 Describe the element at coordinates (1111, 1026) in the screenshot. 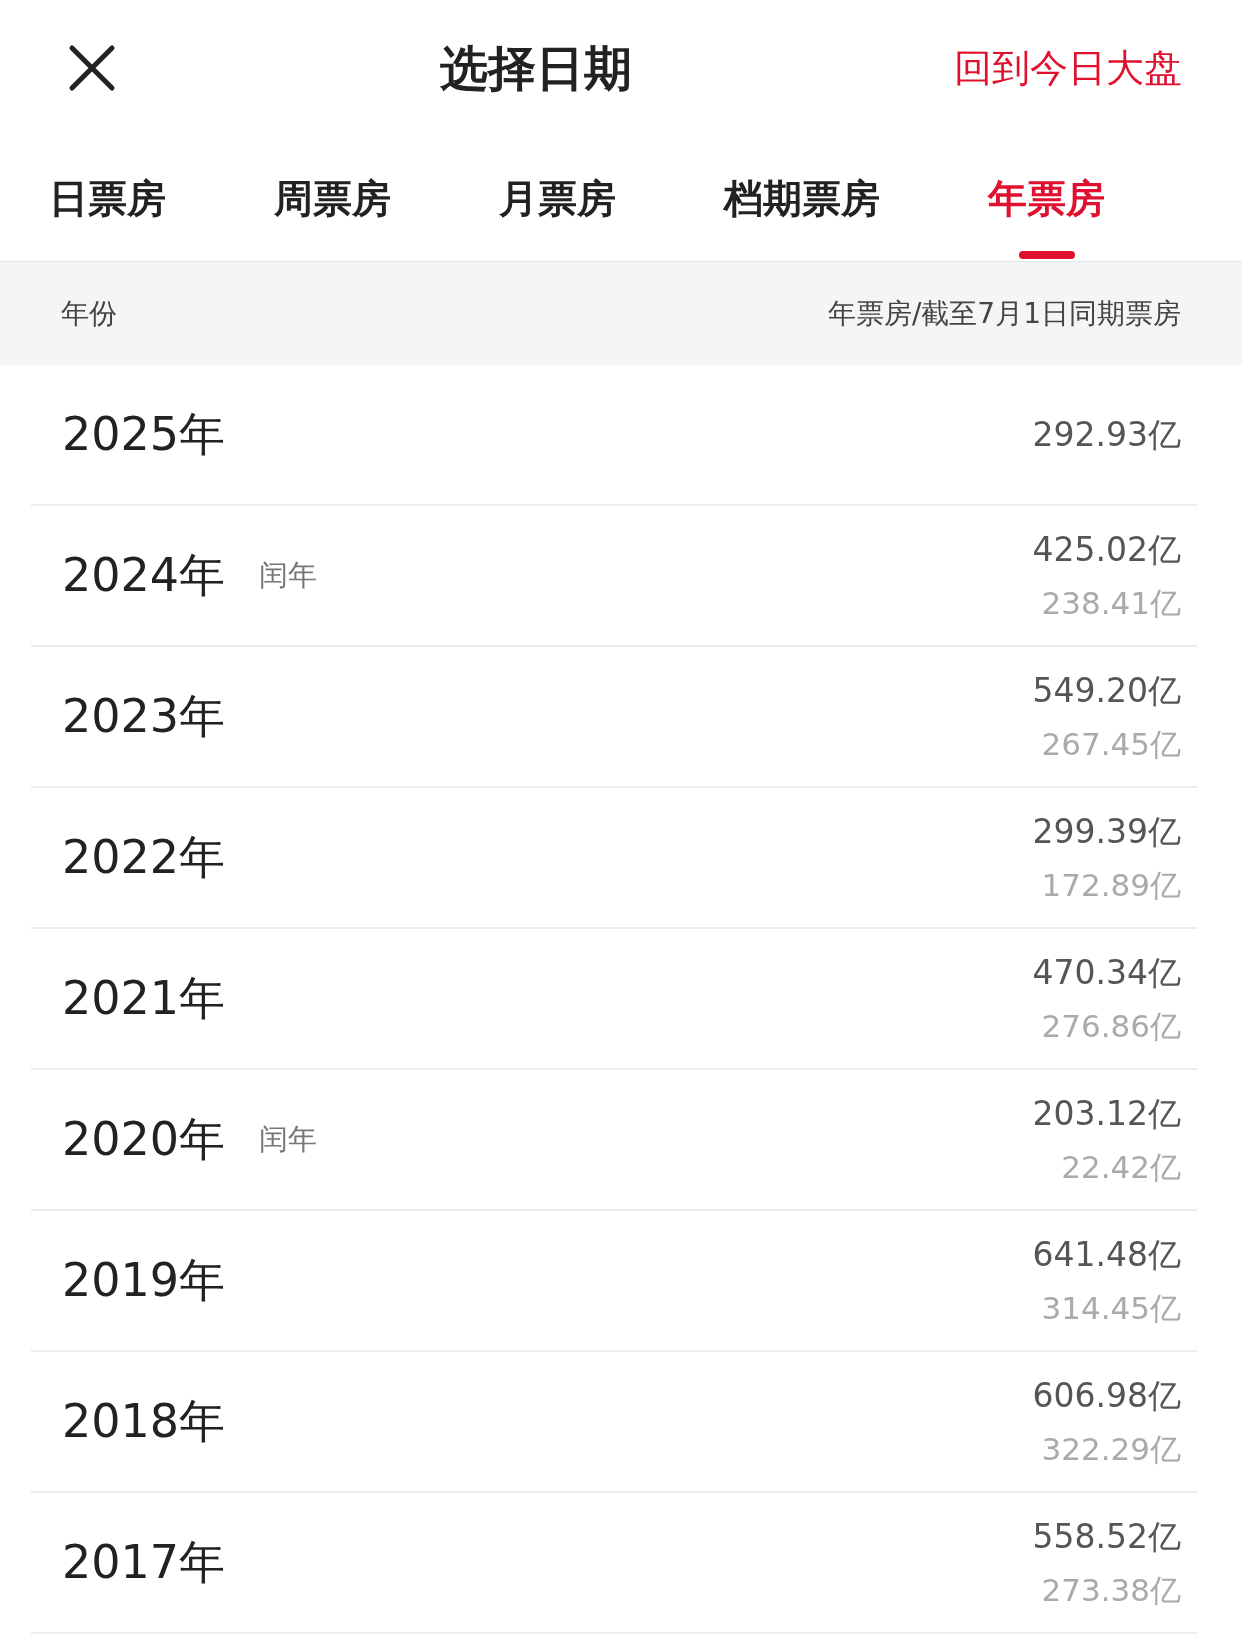

I see `same-period-box-office: 276.86亿` at that location.